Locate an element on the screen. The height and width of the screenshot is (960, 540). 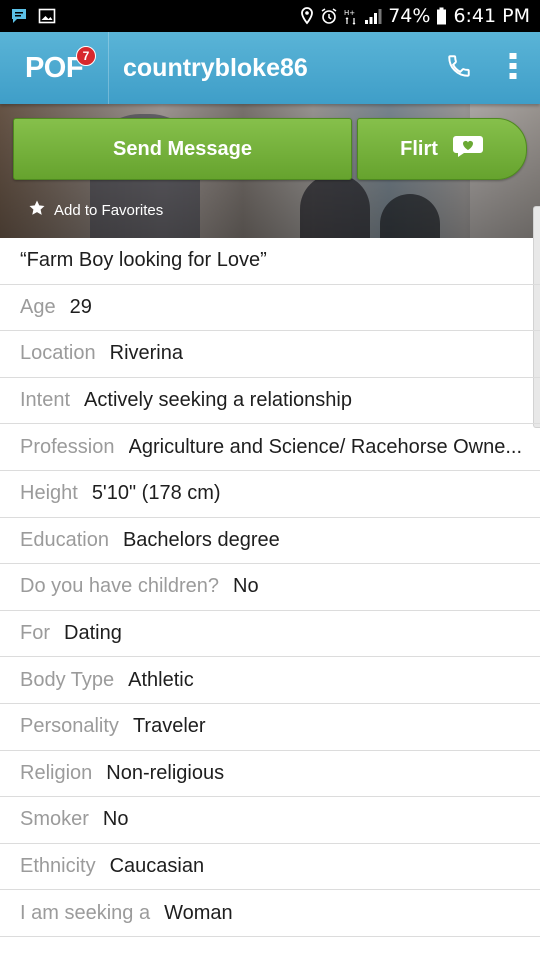
add-to-favorites-label: Add to Favorites is located at coordinates (109, 210).